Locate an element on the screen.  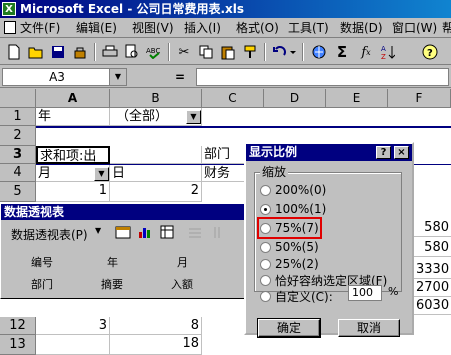
pivot-field-button: 入额 is located at coordinates (182, 284).